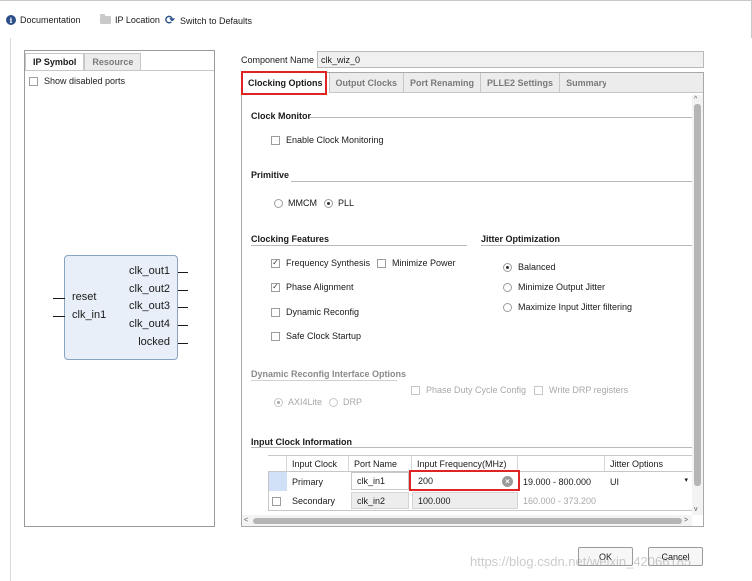  What do you see at coordinates (501, 117) in the screenshot?
I see `clock-monitor-divider` at bounding box center [501, 117].